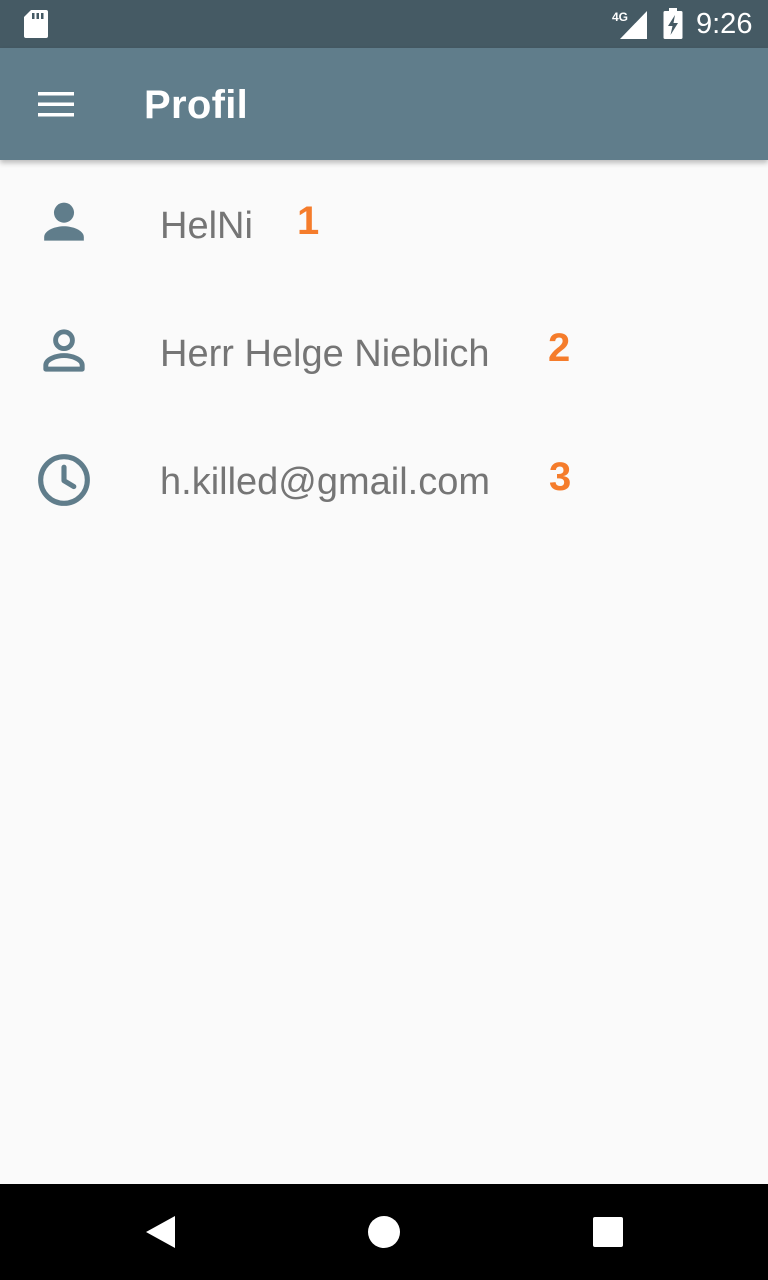 This screenshot has height=1280, width=768. What do you see at coordinates (384, 224) in the screenshot?
I see `profile-item-username: HelNi 1` at bounding box center [384, 224].